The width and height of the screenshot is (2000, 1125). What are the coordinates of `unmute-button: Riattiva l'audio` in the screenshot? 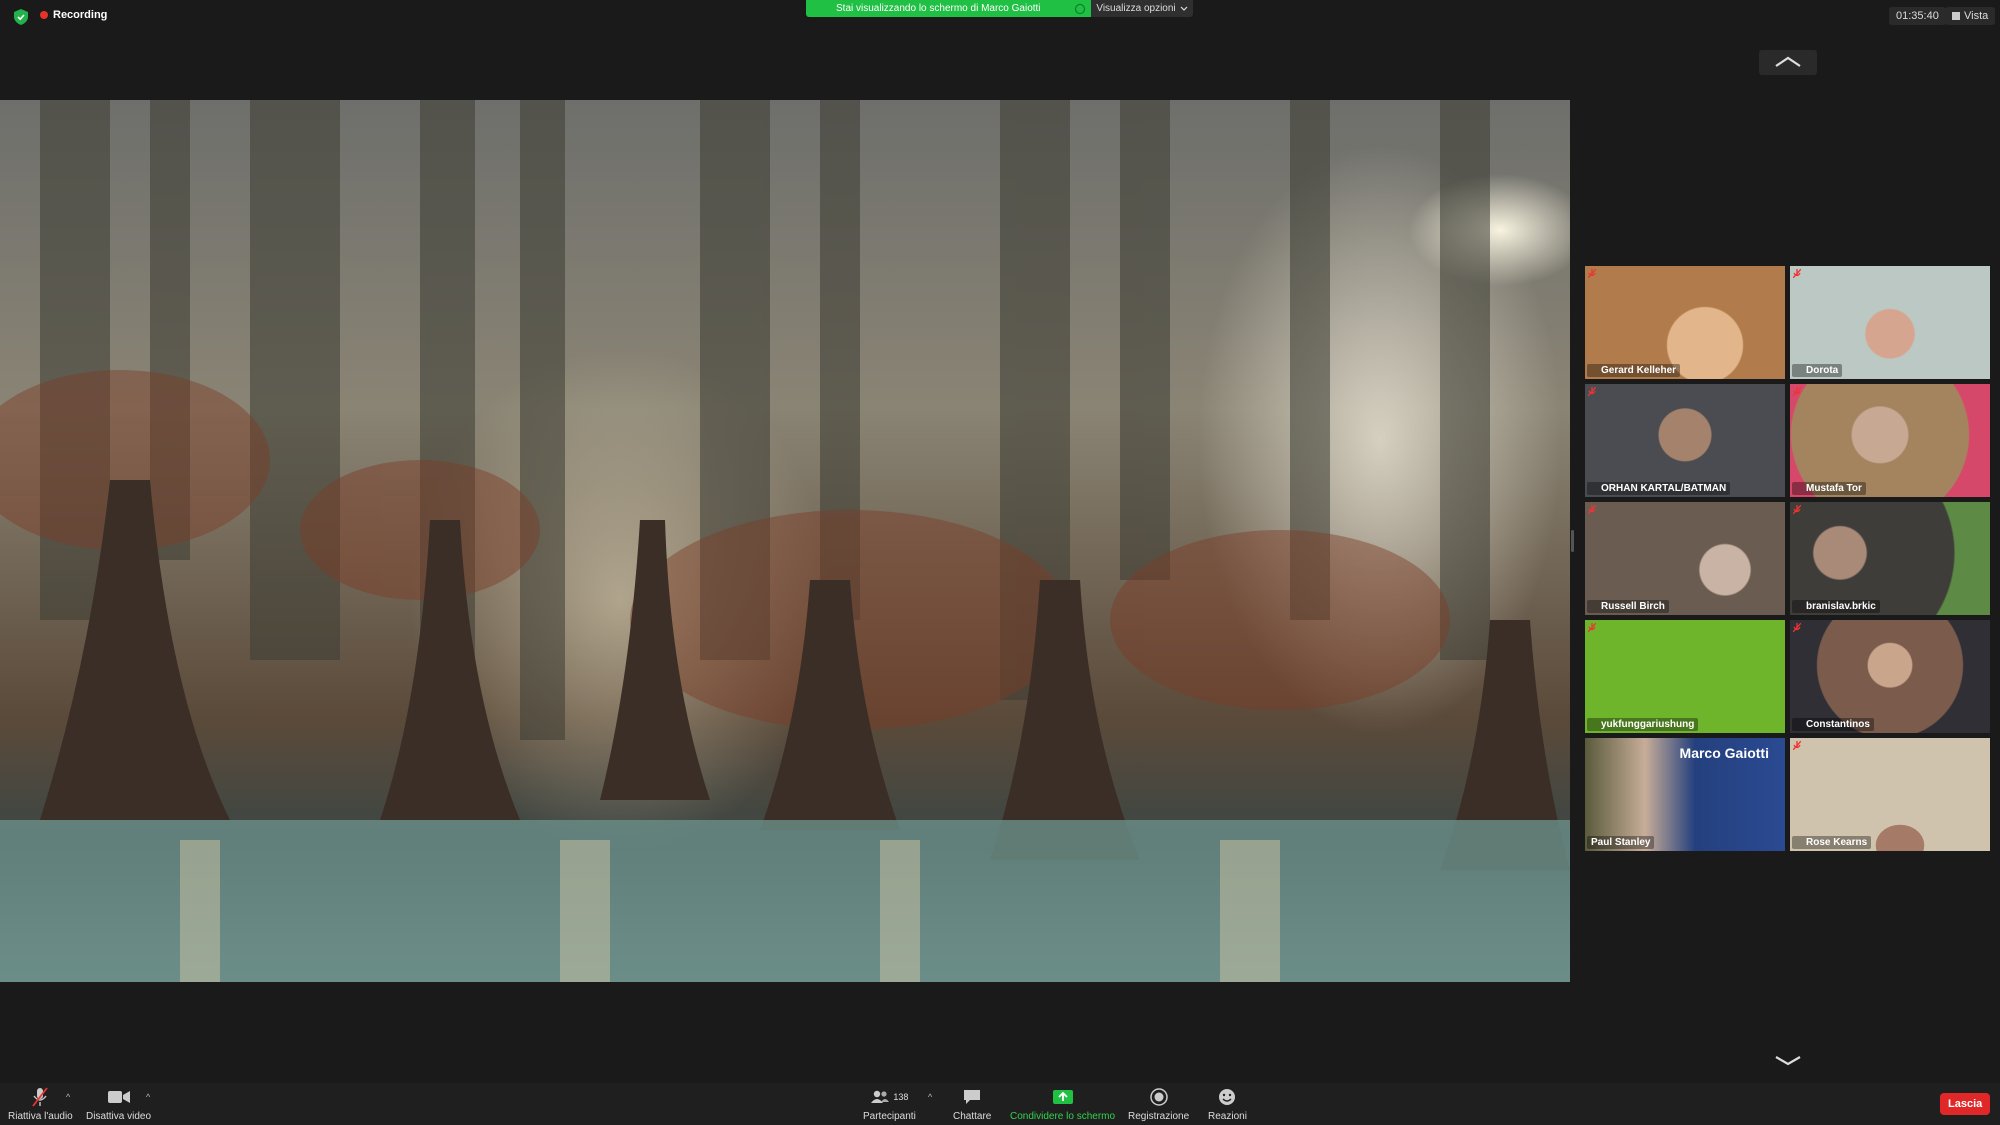 It's located at (40, 1104).